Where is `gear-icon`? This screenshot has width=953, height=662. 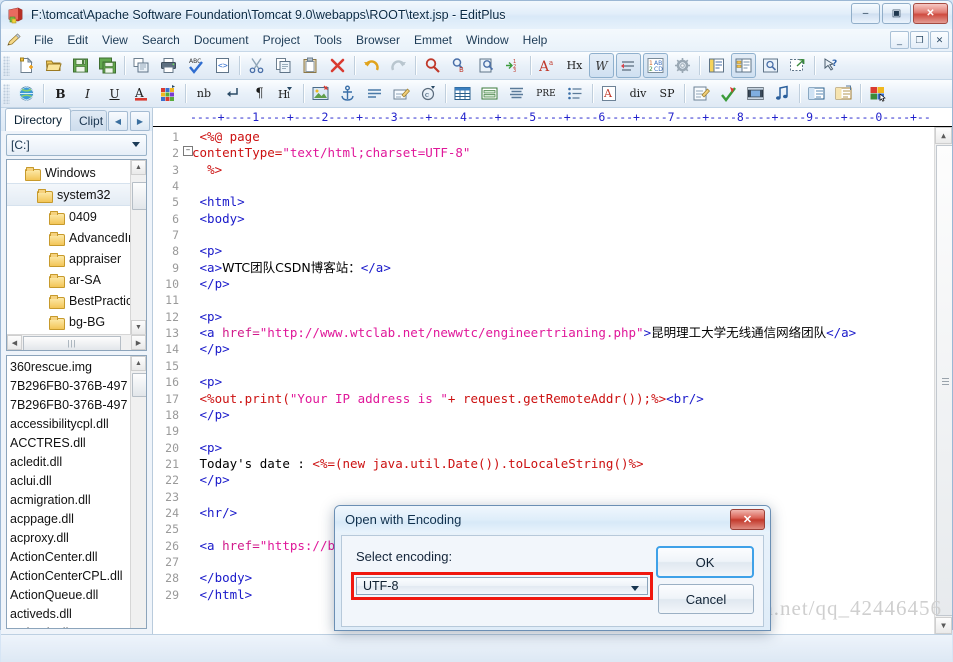
gear-icon is located at coordinates (682, 65).